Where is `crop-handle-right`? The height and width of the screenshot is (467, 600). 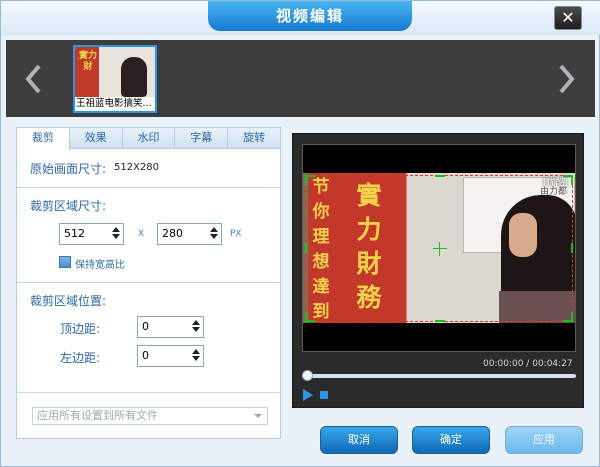 crop-handle-right is located at coordinates (572, 248).